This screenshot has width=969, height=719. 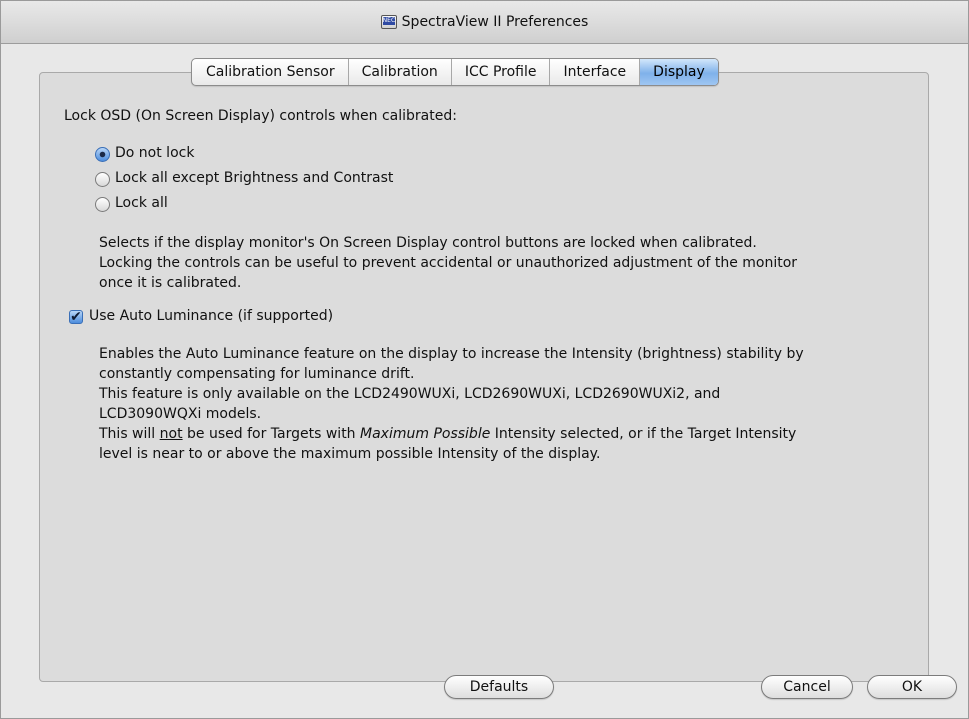 What do you see at coordinates (76, 317) in the screenshot?
I see `auto-luminance-checkbox: ✔` at bounding box center [76, 317].